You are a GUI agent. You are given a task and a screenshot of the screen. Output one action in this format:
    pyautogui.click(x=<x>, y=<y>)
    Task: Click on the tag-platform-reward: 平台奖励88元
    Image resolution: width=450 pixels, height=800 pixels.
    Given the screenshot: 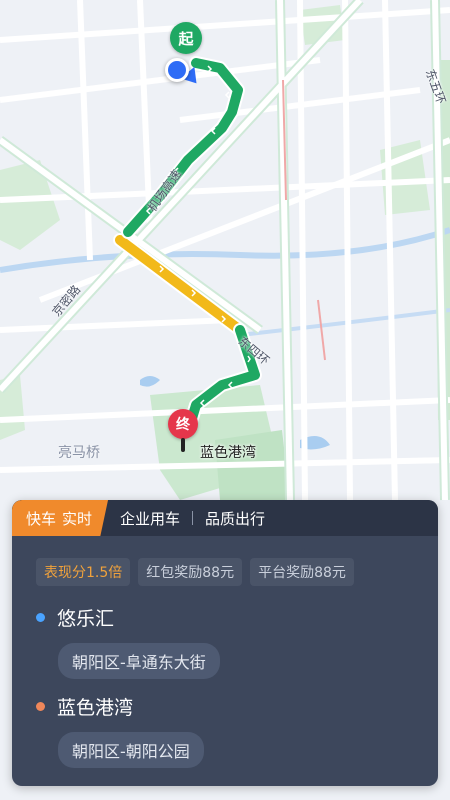 What is the action you would take?
    pyautogui.click(x=302, y=572)
    